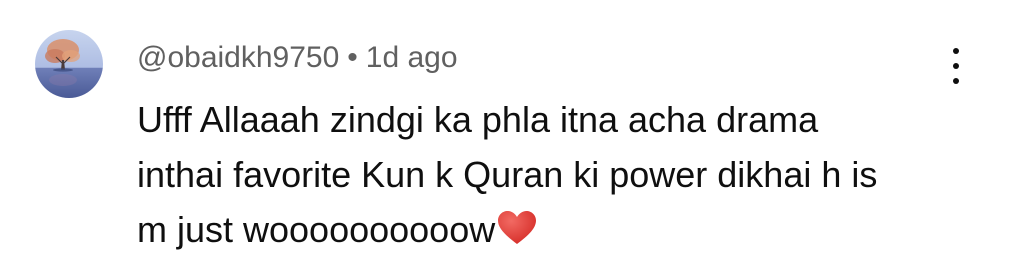 Image resolution: width=1024 pixels, height=265 pixels. I want to click on heart-icon, so click(517, 227).